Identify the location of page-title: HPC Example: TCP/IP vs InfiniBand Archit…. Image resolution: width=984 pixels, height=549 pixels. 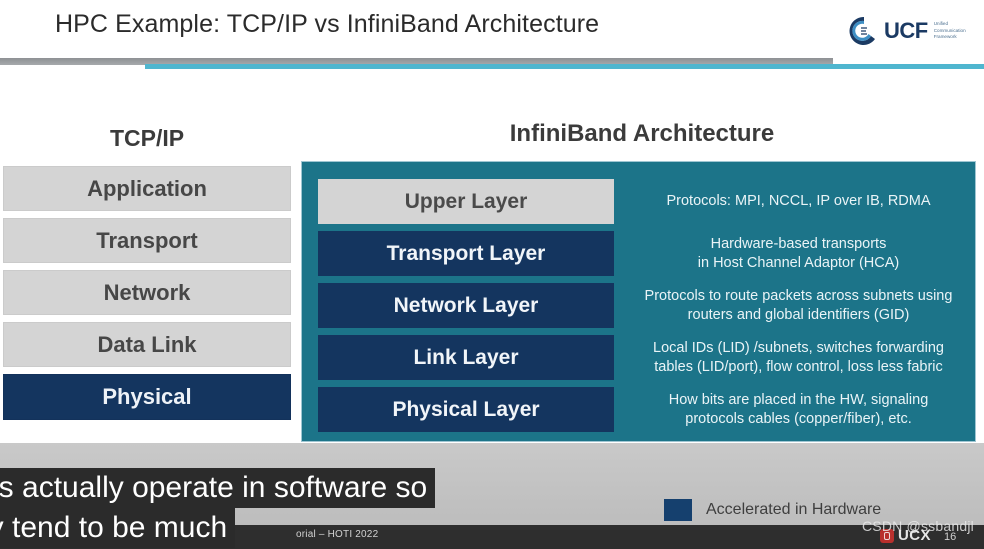
(327, 24).